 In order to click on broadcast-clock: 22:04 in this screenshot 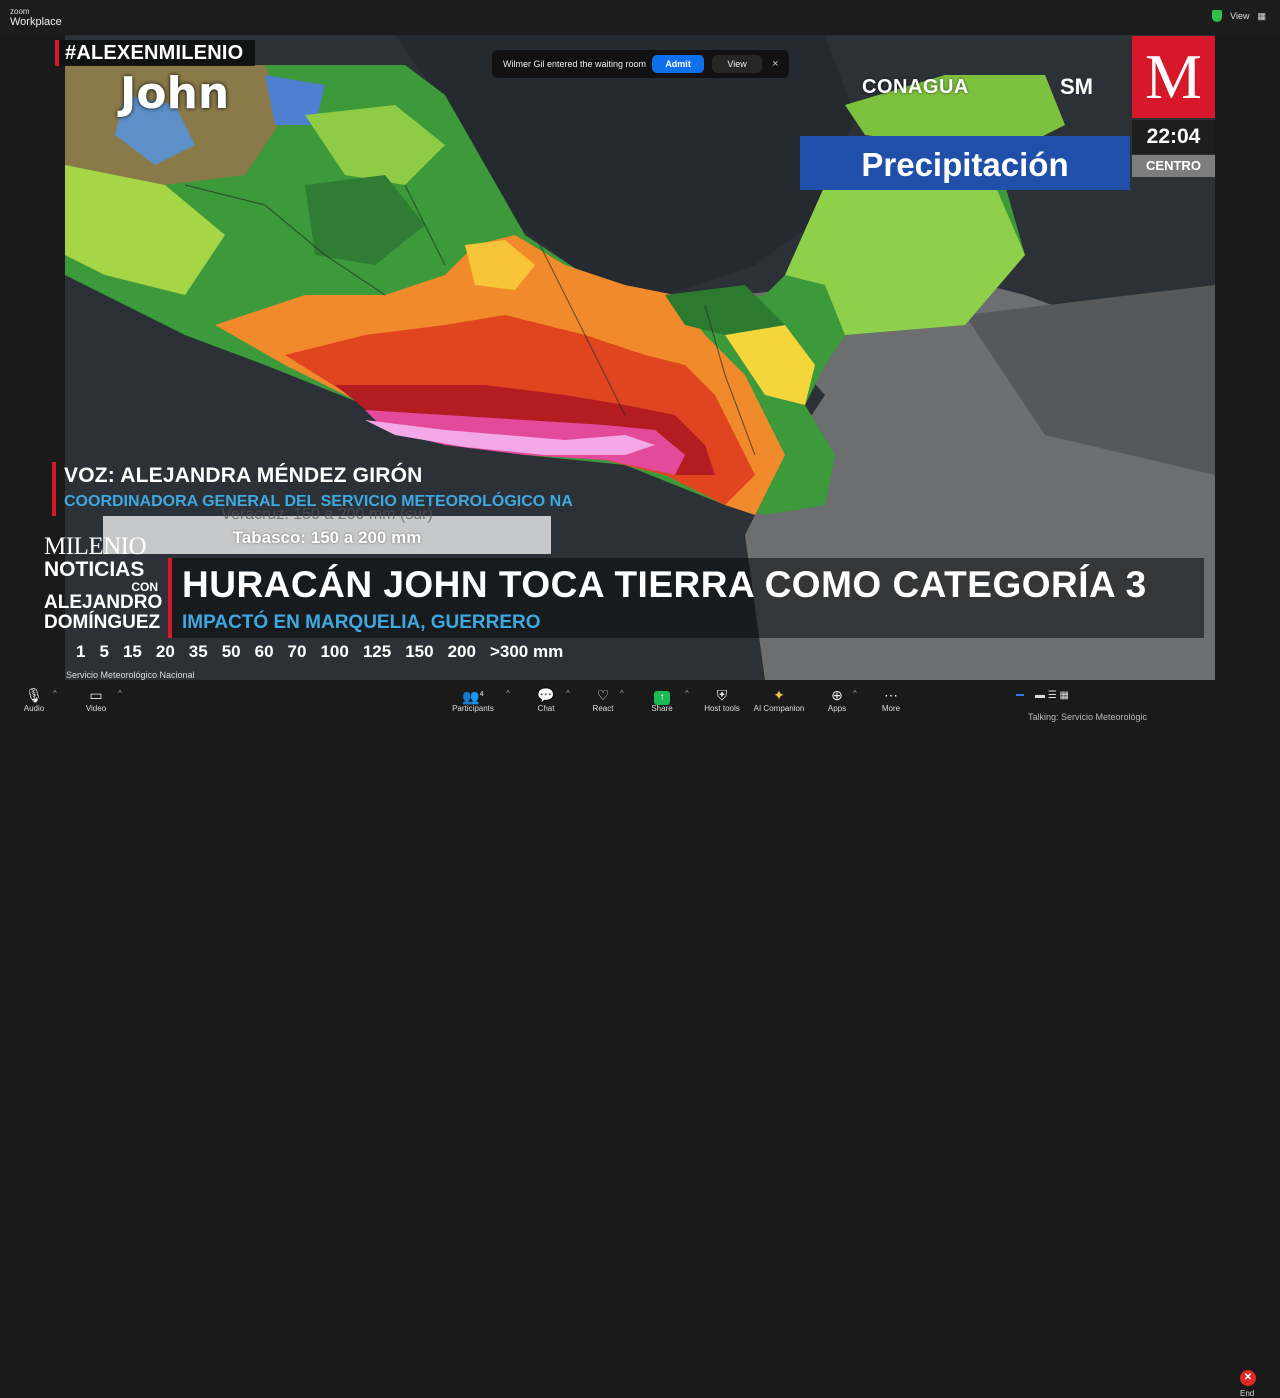, I will do `click(1173, 137)`.